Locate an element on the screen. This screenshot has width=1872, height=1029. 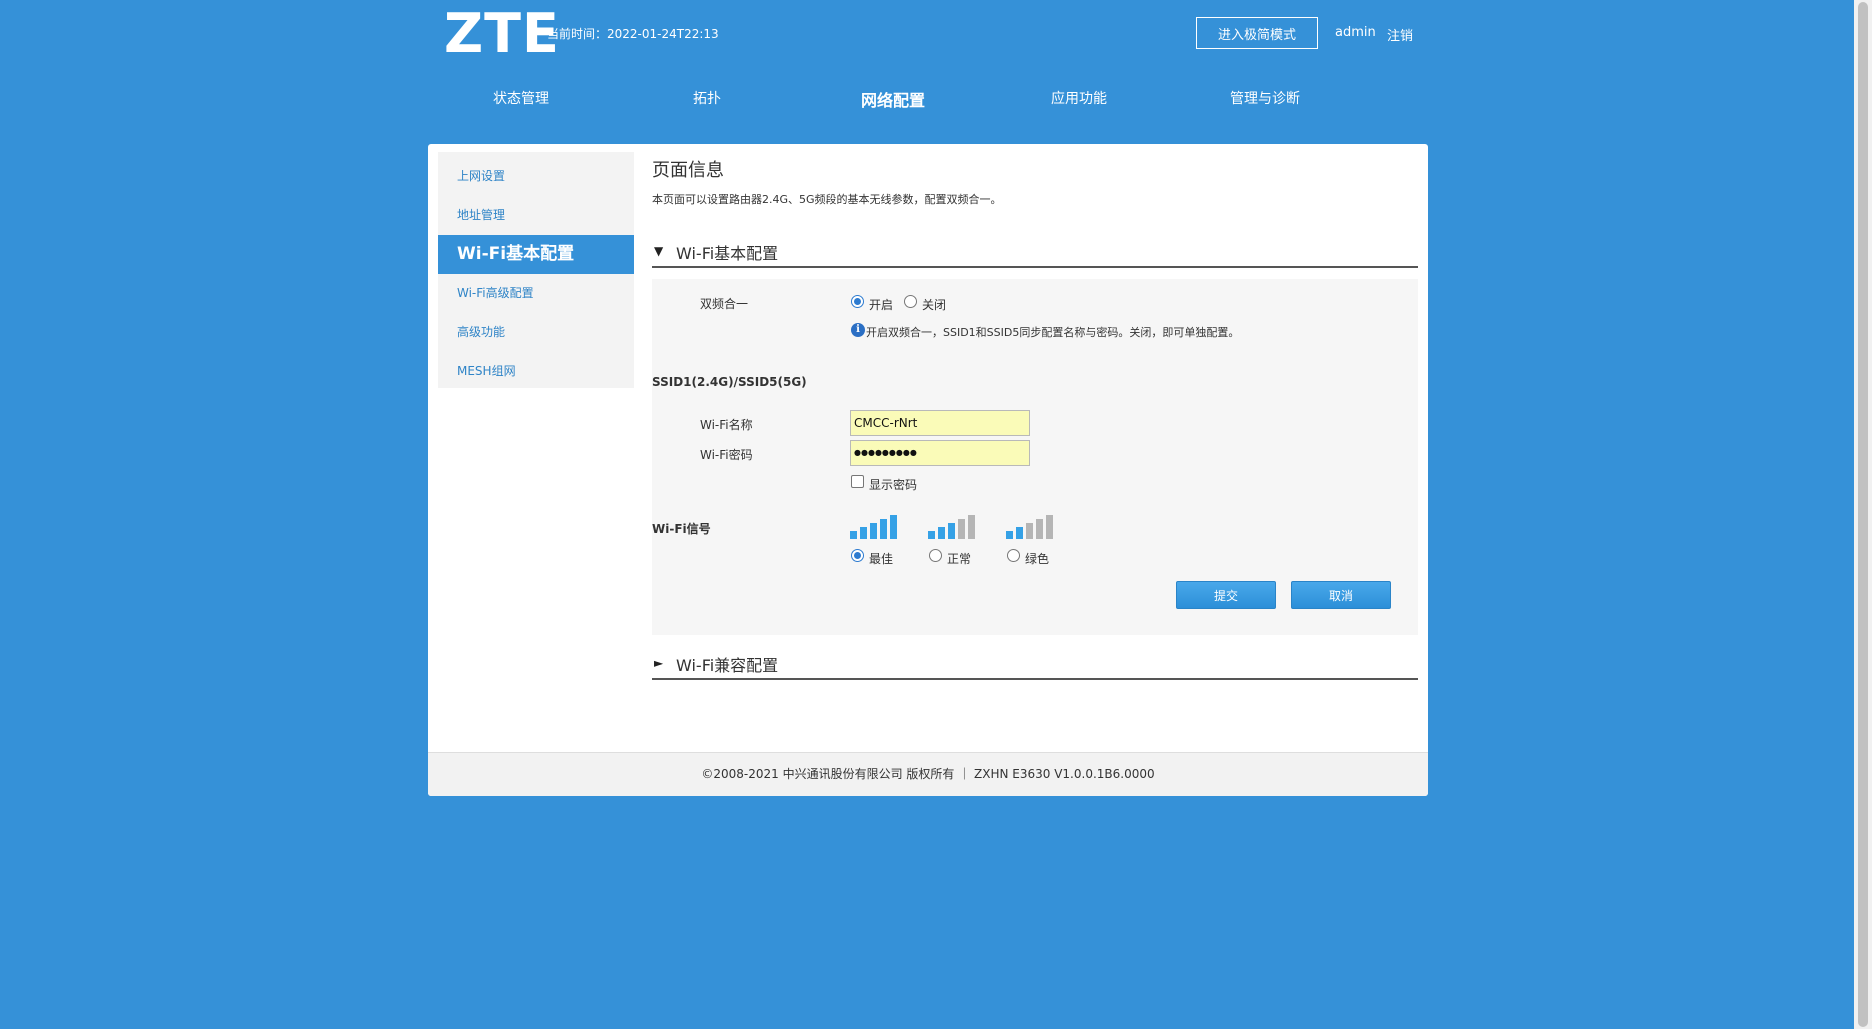
scrollbar-thumb is located at coordinates (1863, 514).